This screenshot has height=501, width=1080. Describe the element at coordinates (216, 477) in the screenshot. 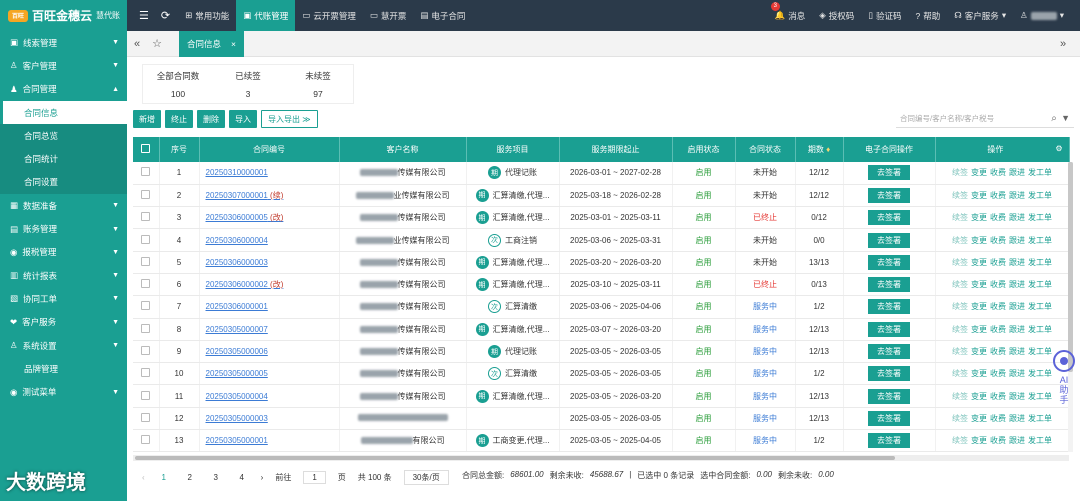

I see `page-3: 3` at that location.